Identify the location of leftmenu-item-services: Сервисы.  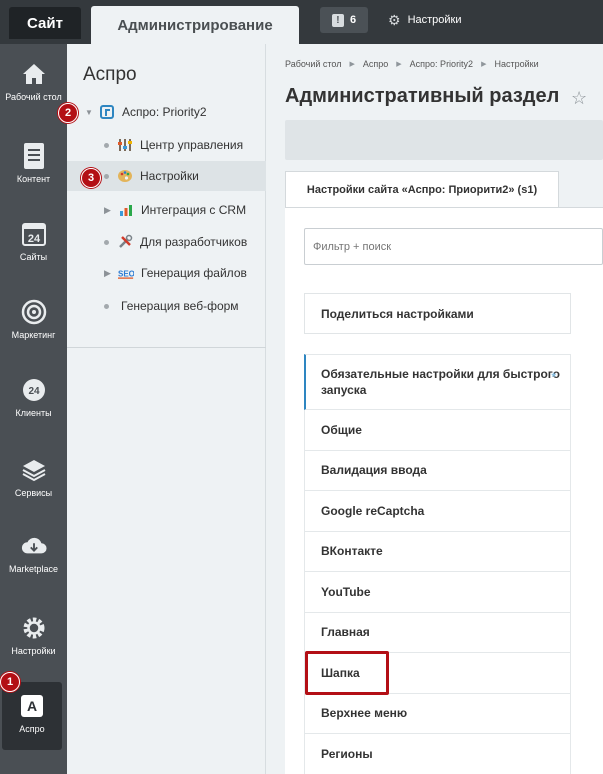
(33, 478).